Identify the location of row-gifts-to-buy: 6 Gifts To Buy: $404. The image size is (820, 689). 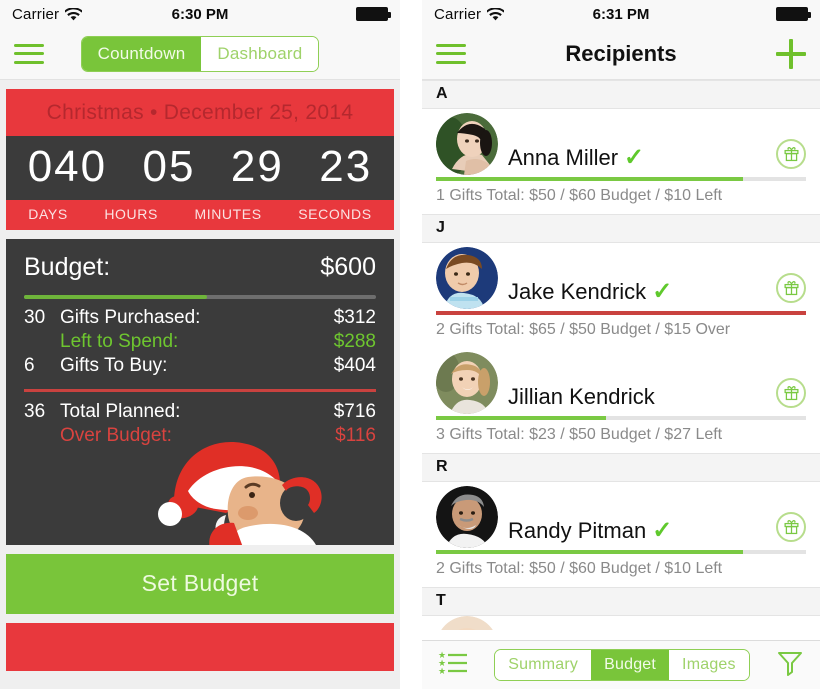
(200, 366).